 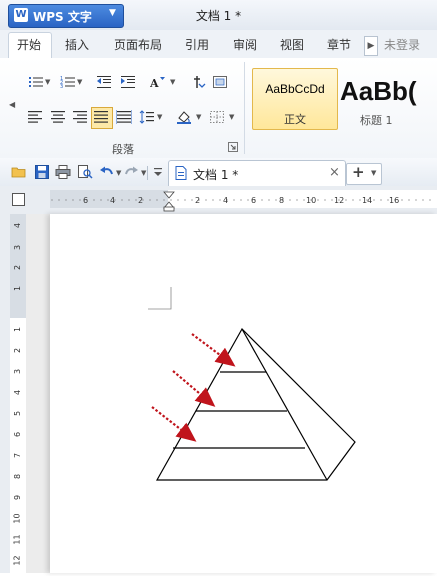 I want to click on numbered-list-icon: 1 2 3, so click(x=68, y=82).